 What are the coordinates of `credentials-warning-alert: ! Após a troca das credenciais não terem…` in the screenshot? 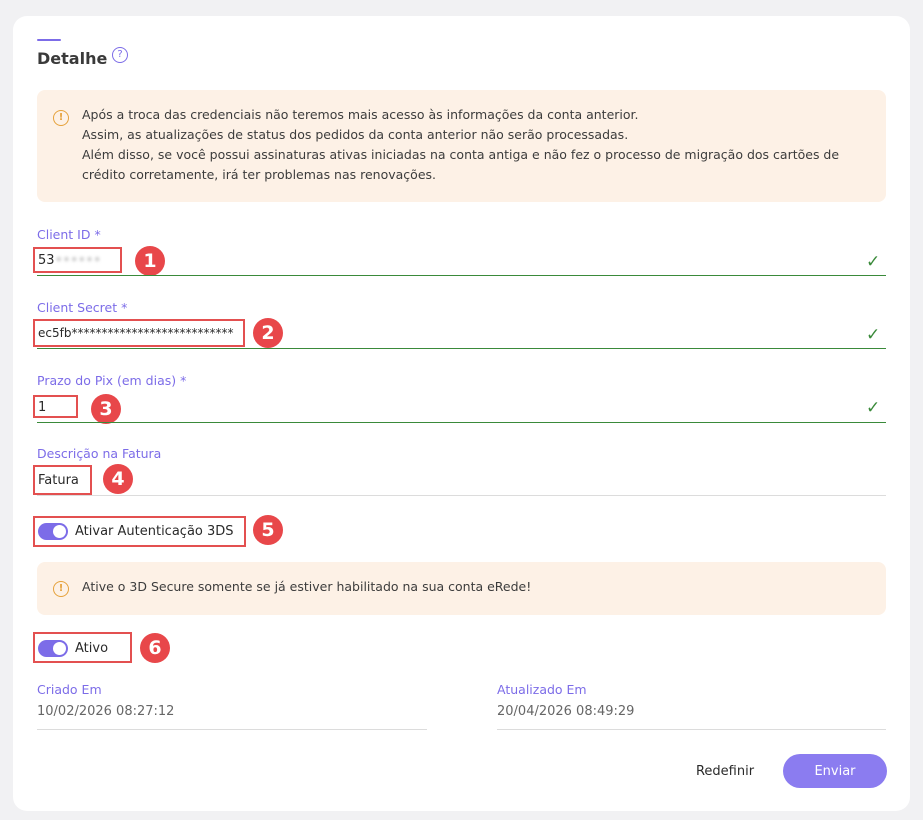 It's located at (461, 146).